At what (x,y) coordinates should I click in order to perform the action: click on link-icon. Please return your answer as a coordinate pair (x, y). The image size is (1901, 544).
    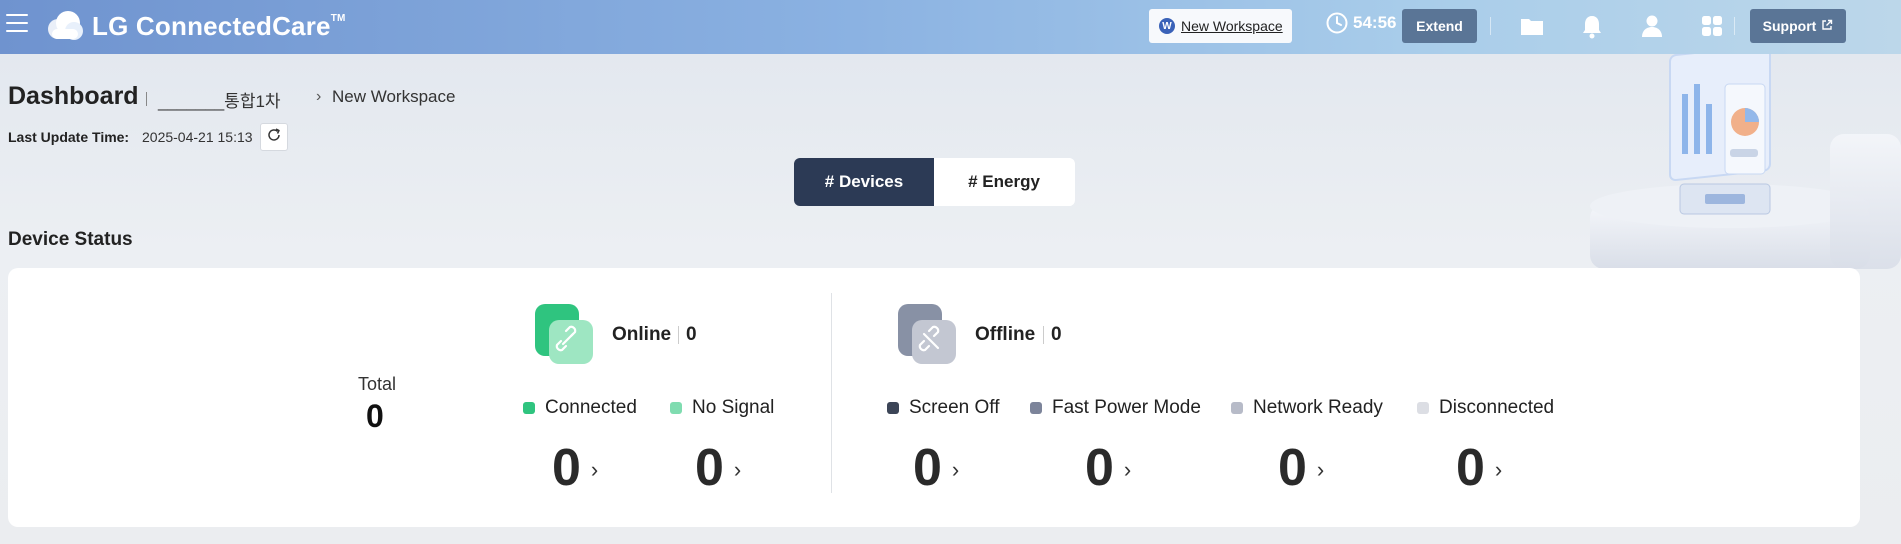
    Looking at the image, I should click on (563, 333).